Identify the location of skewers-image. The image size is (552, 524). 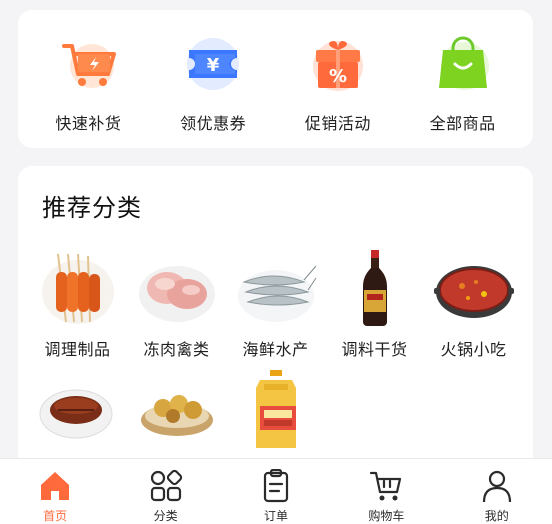
(78, 288).